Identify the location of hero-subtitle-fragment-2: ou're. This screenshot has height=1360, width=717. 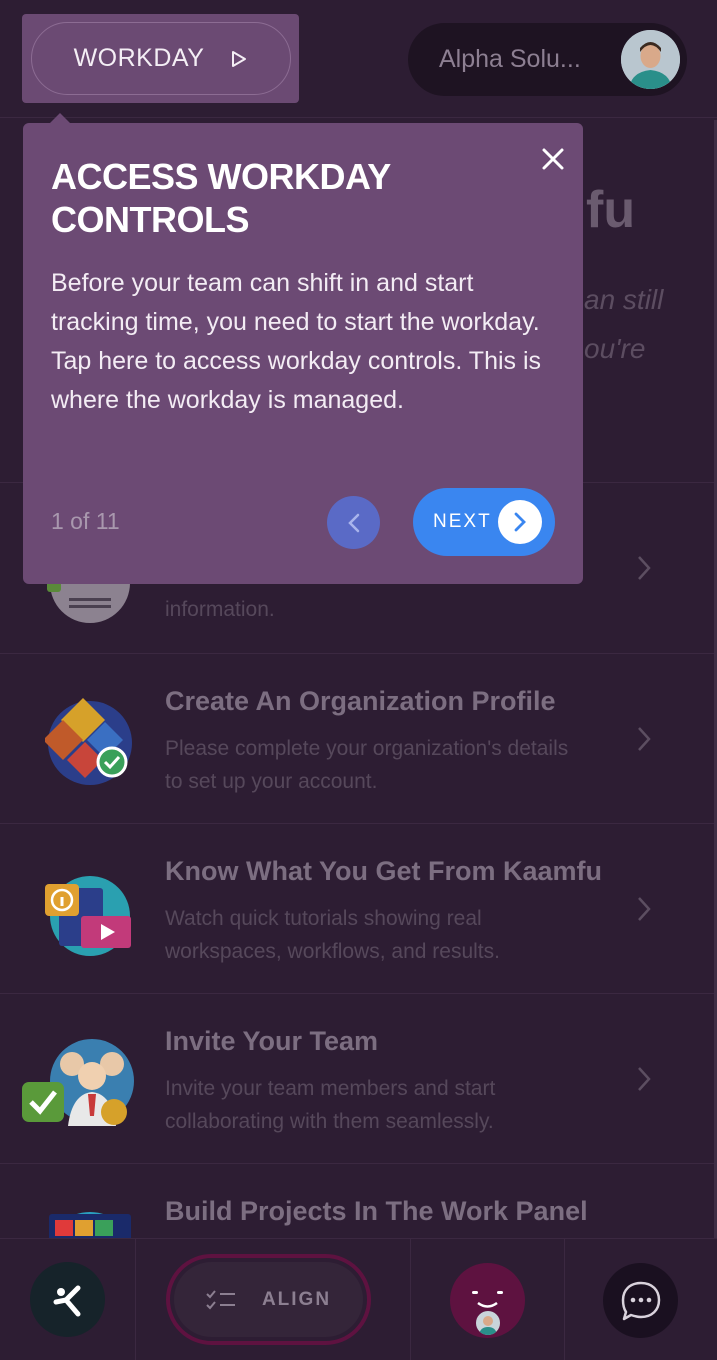
(615, 348).